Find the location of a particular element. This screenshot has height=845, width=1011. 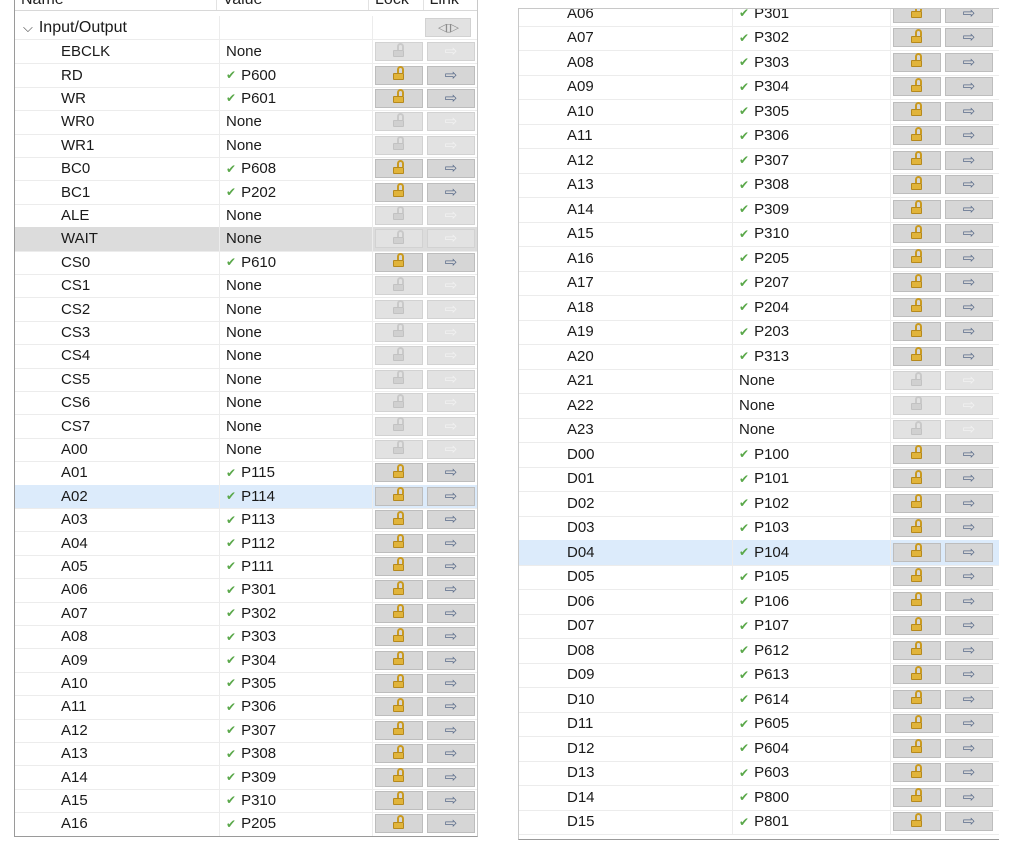

row-value: P309 is located at coordinates (258, 777).